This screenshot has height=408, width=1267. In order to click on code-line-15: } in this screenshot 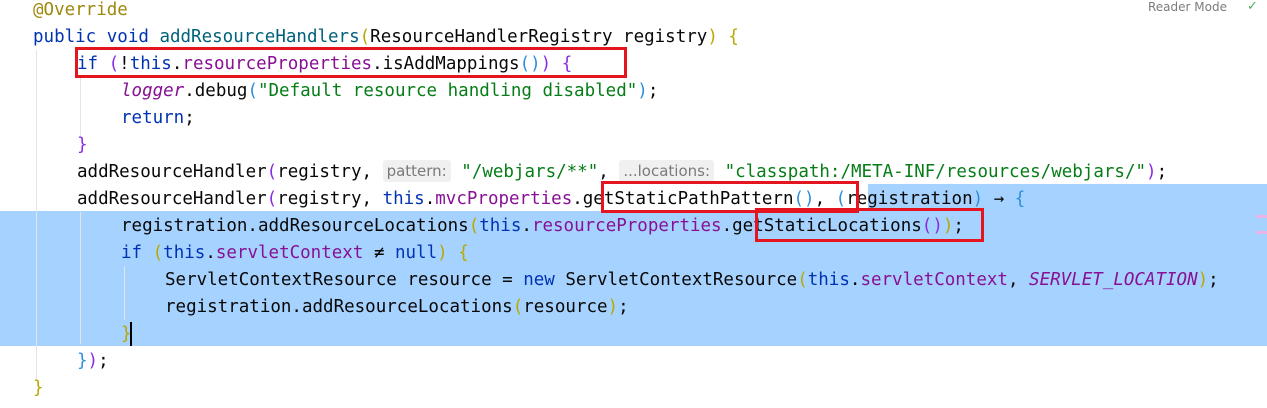, I will do `click(22, 388)`.